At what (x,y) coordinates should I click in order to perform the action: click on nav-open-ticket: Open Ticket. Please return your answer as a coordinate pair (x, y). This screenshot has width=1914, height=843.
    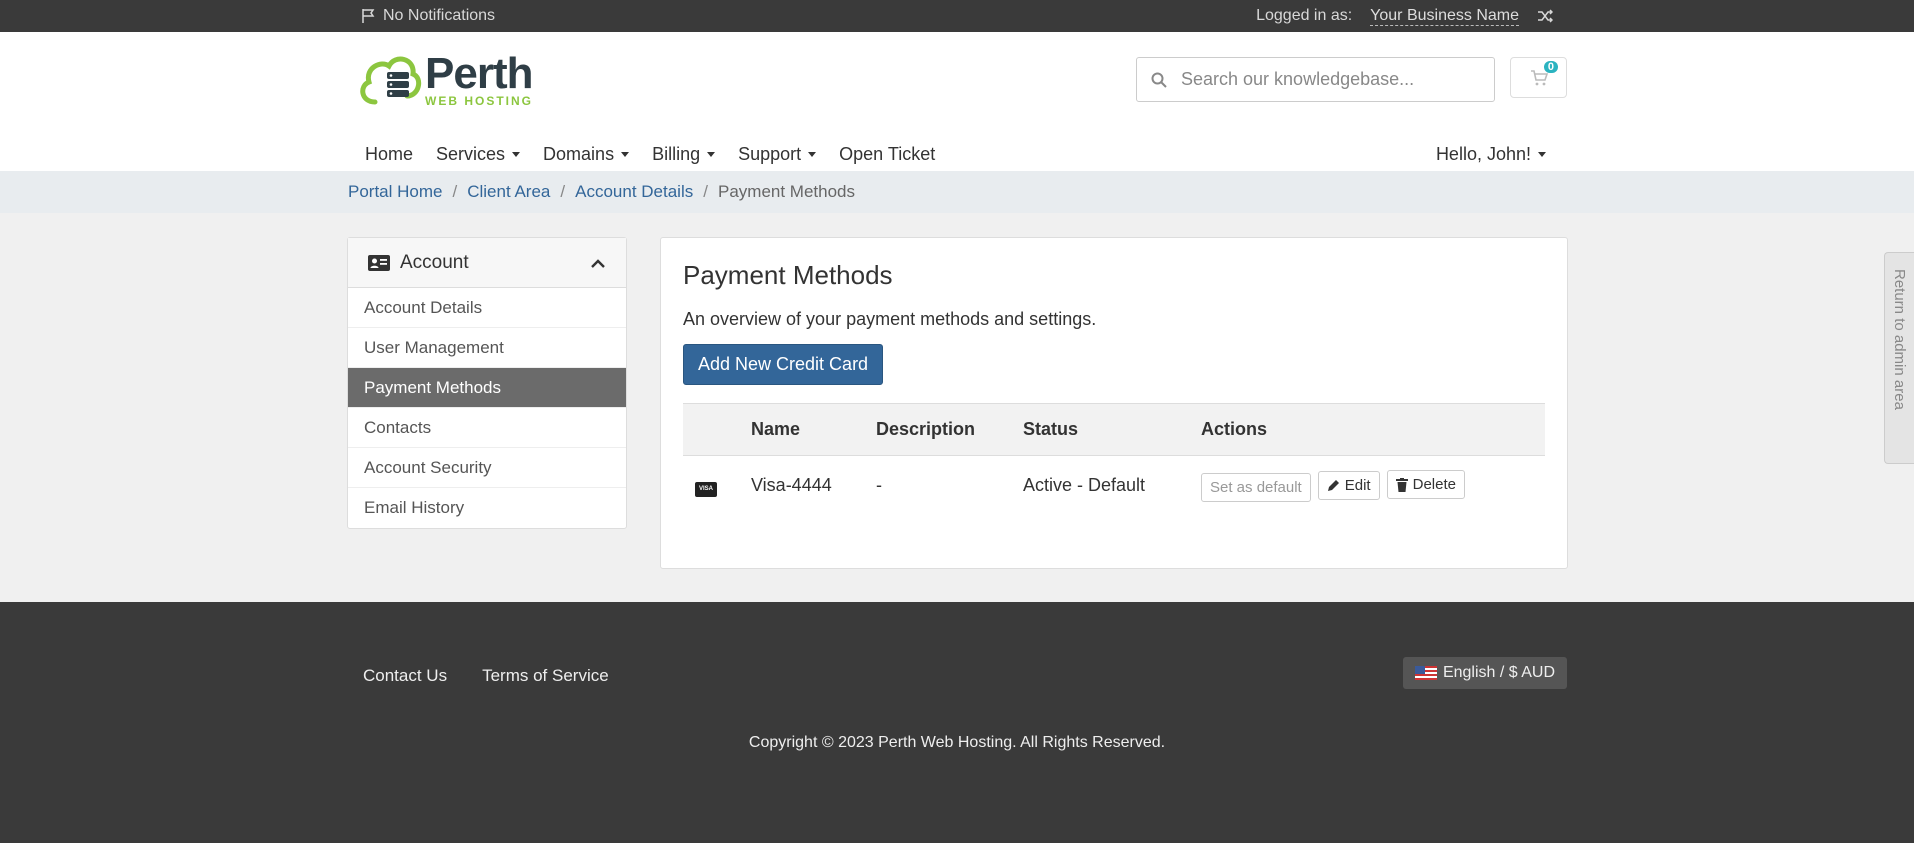
    Looking at the image, I should click on (887, 154).